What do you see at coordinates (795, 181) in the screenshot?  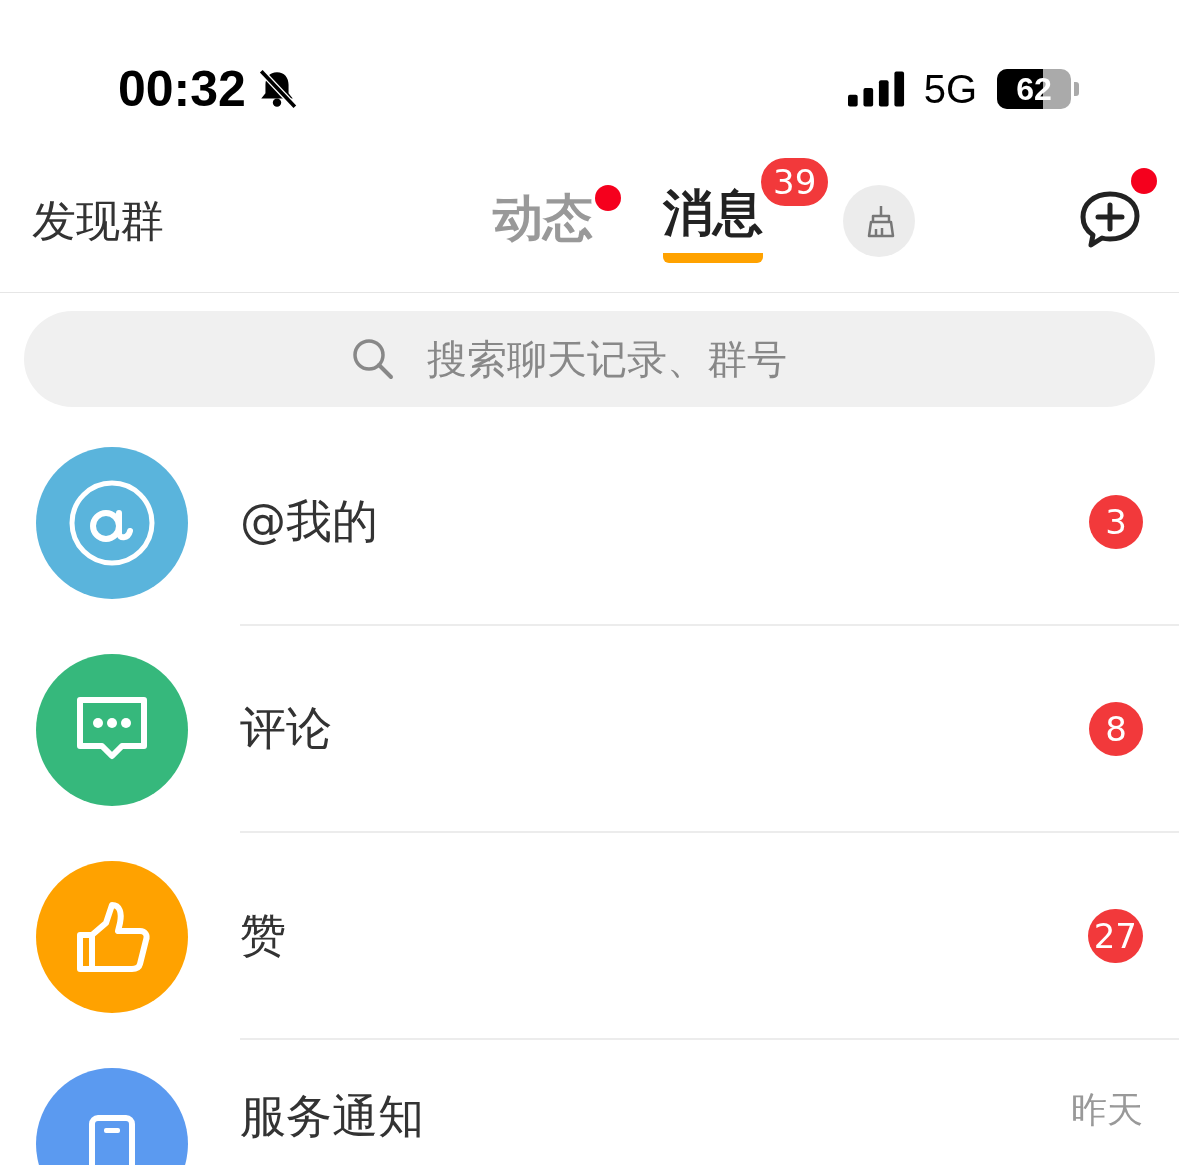 I see `unread-badge: 39` at bounding box center [795, 181].